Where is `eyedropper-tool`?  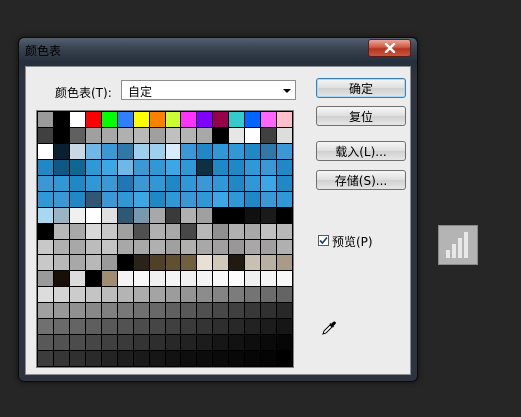
eyedropper-tool is located at coordinates (329, 328).